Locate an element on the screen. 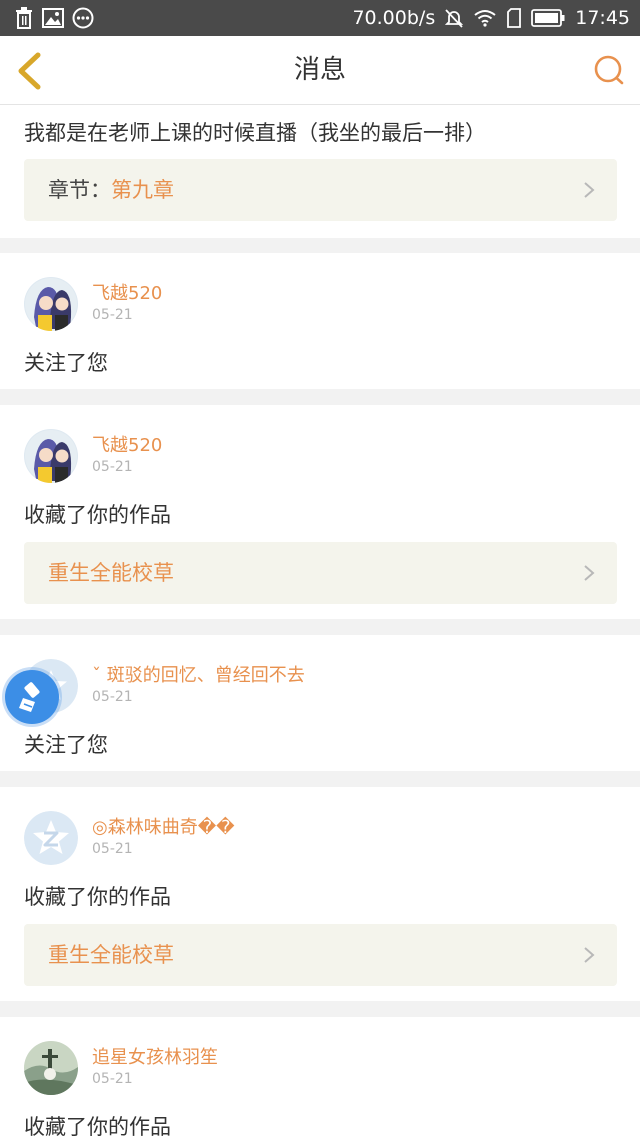  message-card: 我都是在老师上课的时候直播（我坐的最后一排） 章节：第九章 is located at coordinates (320, 171).